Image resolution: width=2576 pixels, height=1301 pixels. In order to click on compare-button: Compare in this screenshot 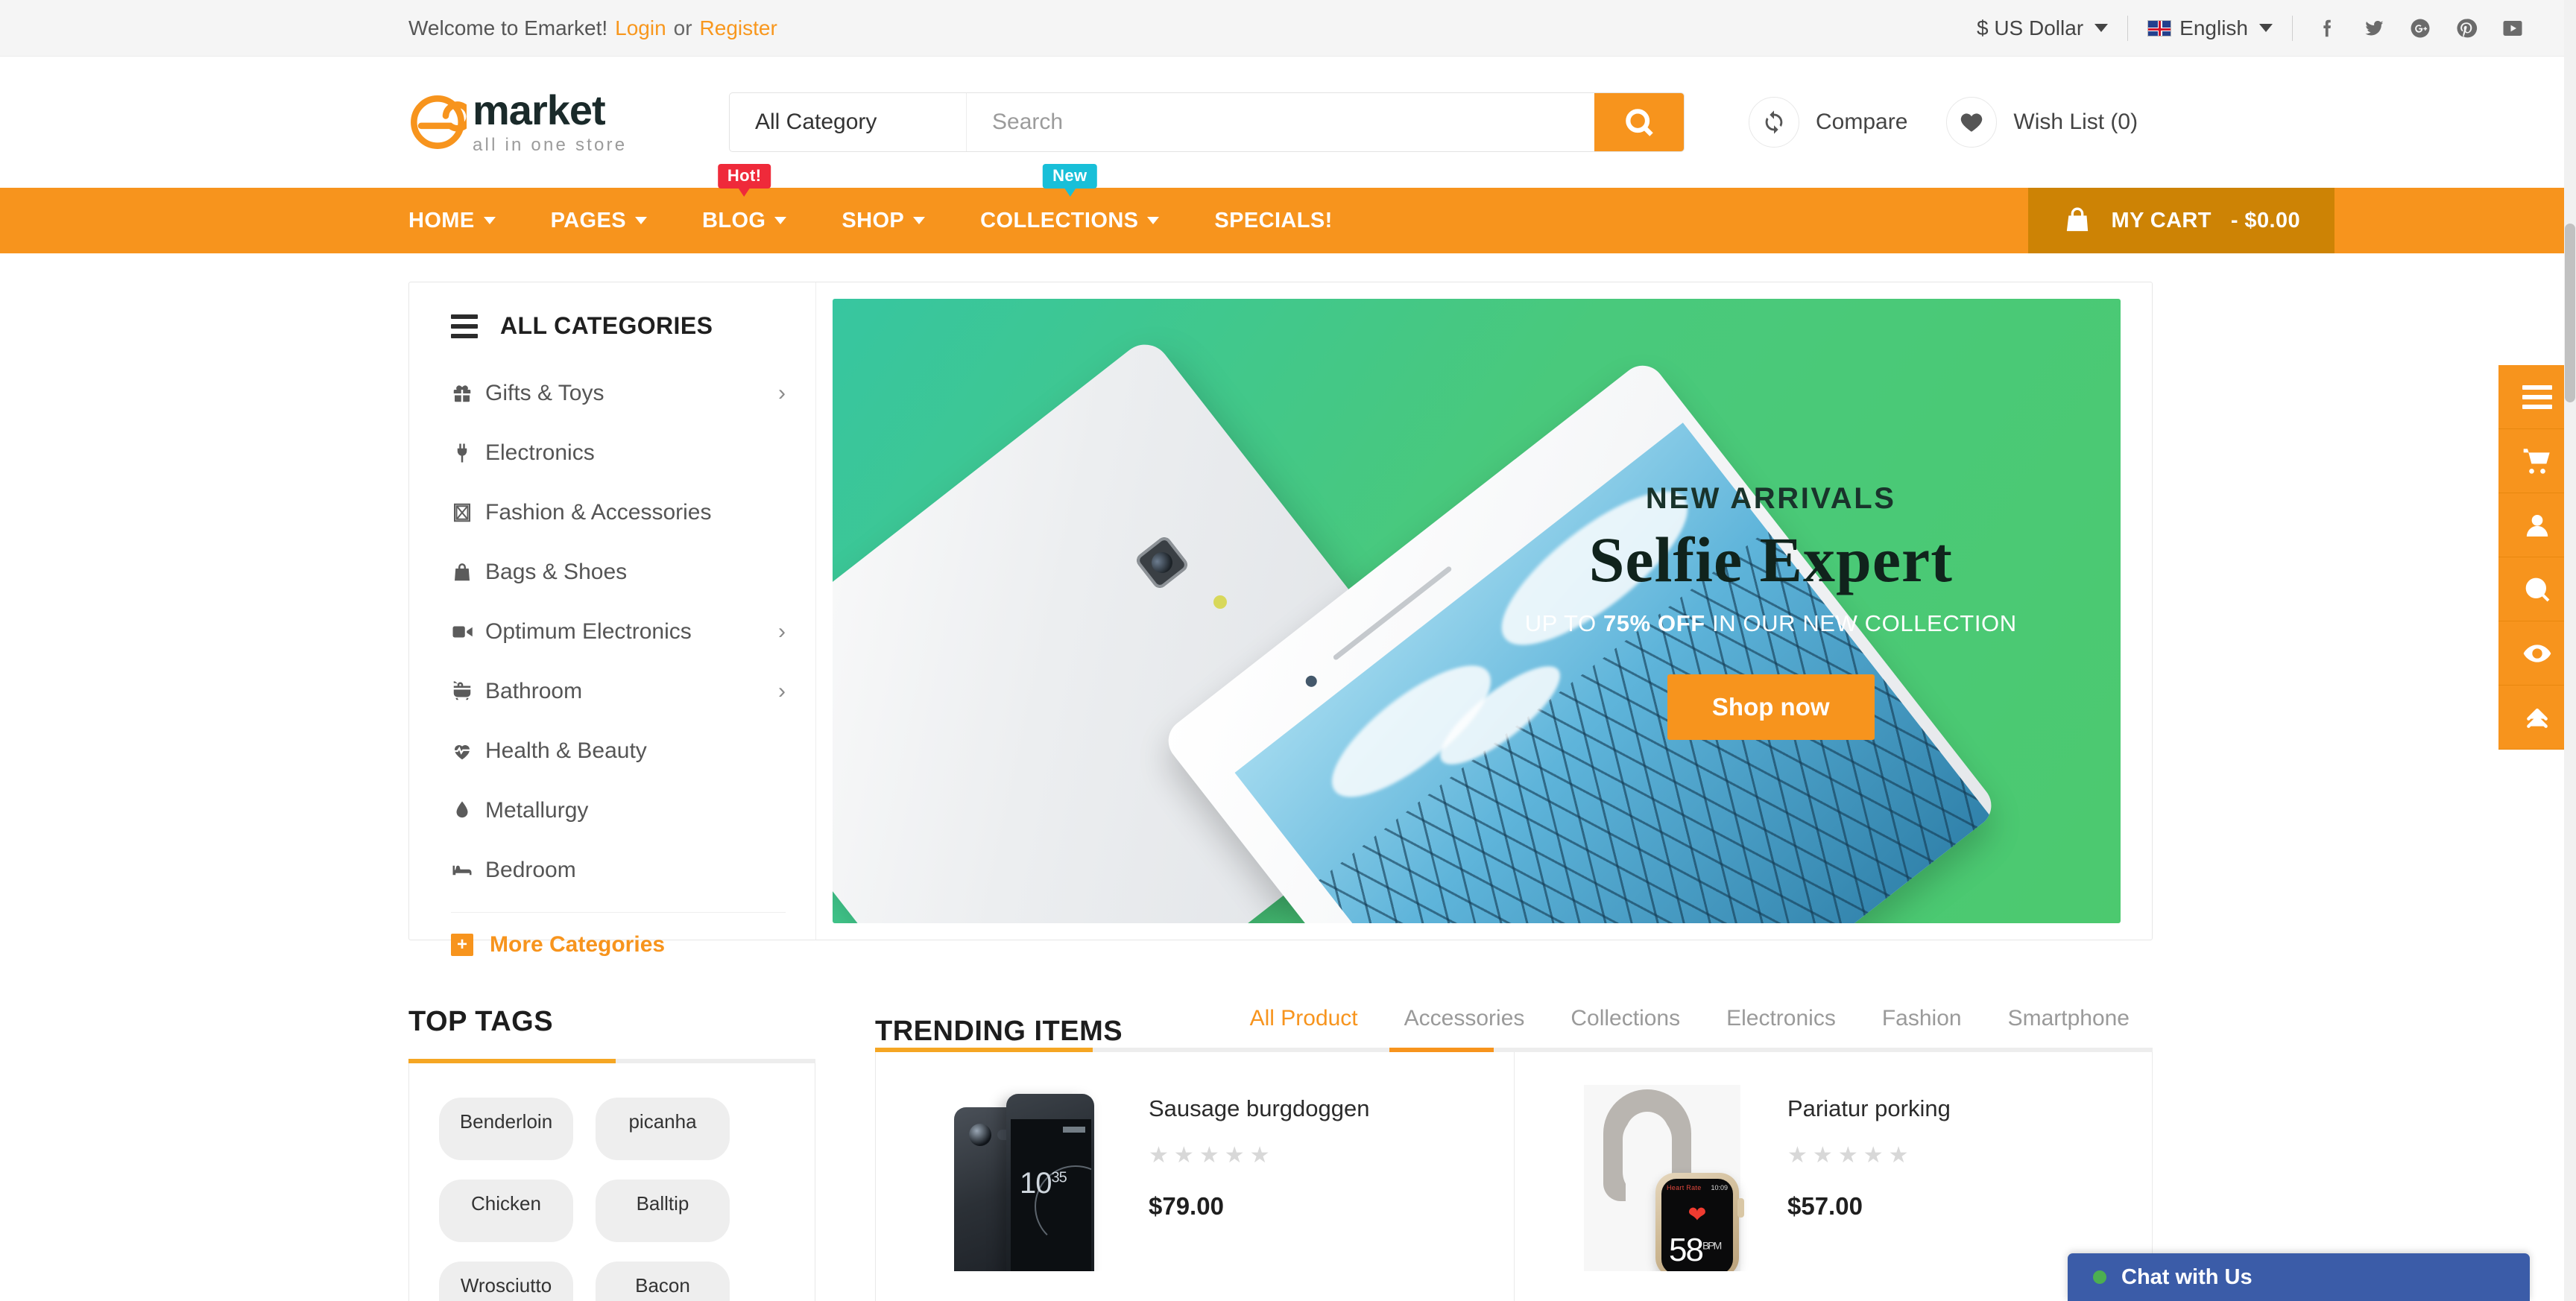, I will do `click(1828, 122)`.